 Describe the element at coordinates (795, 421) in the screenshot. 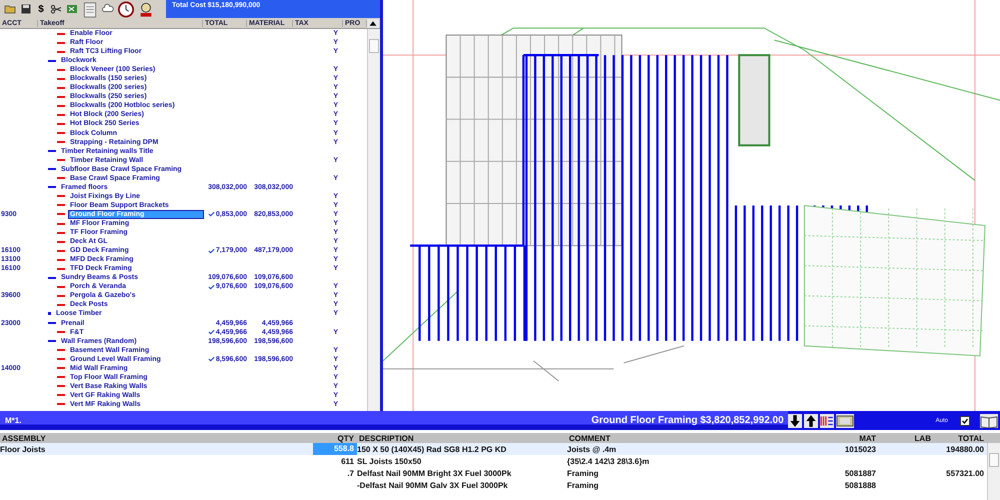

I see `down-arrow-icon` at that location.